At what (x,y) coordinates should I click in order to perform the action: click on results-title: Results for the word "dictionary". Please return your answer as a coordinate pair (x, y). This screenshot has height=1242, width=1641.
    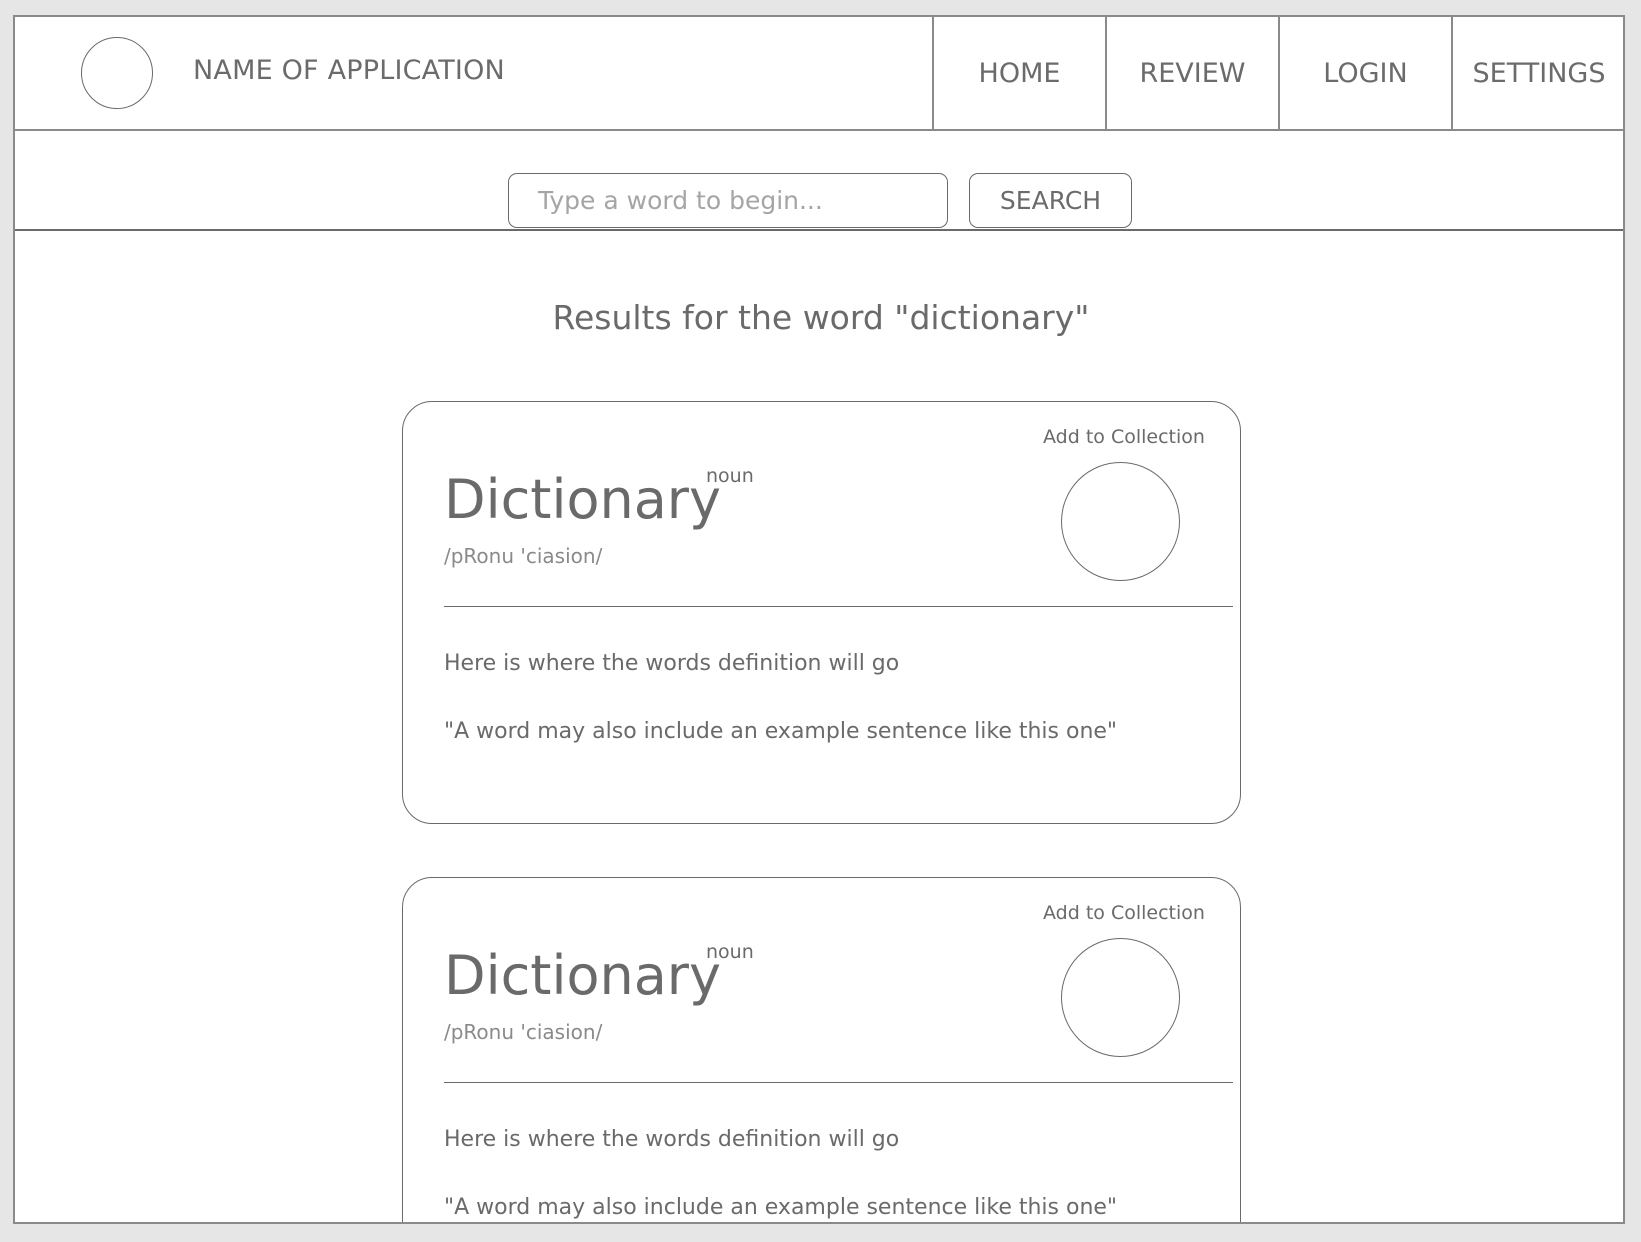
    Looking at the image, I should click on (821, 317).